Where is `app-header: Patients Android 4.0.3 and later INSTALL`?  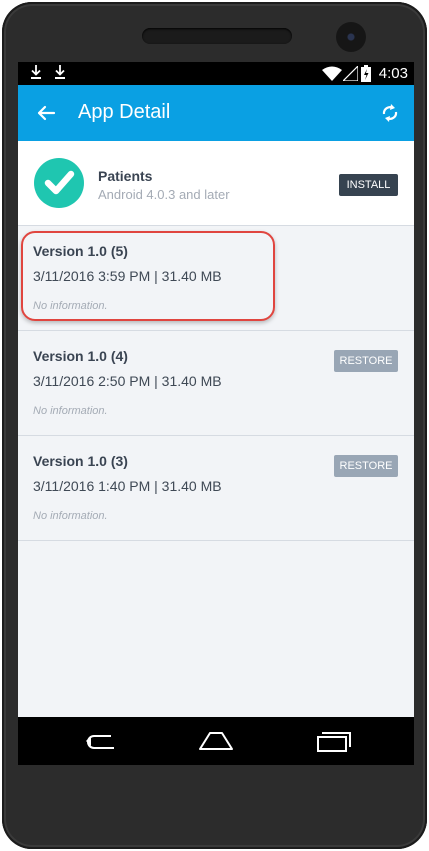
app-header: Patients Android 4.0.3 and later INSTALL is located at coordinates (216, 183).